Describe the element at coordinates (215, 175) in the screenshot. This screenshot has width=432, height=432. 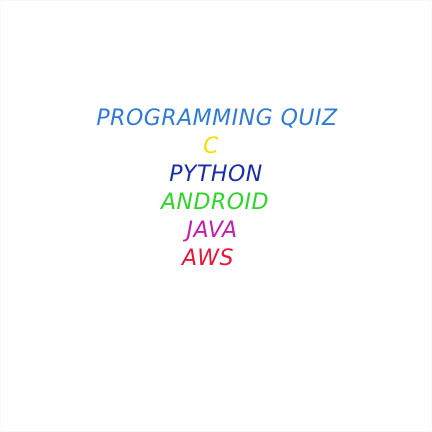
I see `menu-item-python: PYTHON` at that location.